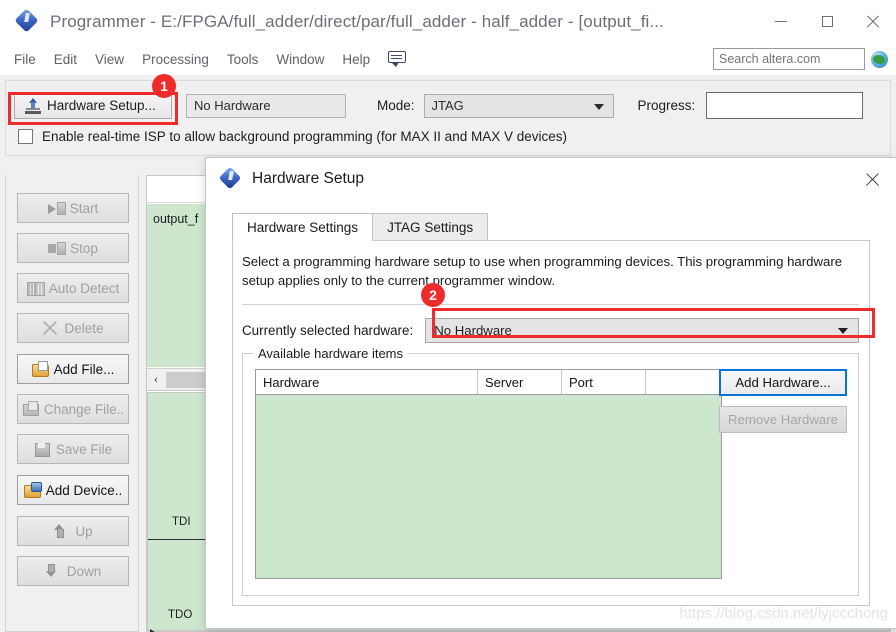 The image size is (896, 632). I want to click on dialog-close-button, so click(872, 179).